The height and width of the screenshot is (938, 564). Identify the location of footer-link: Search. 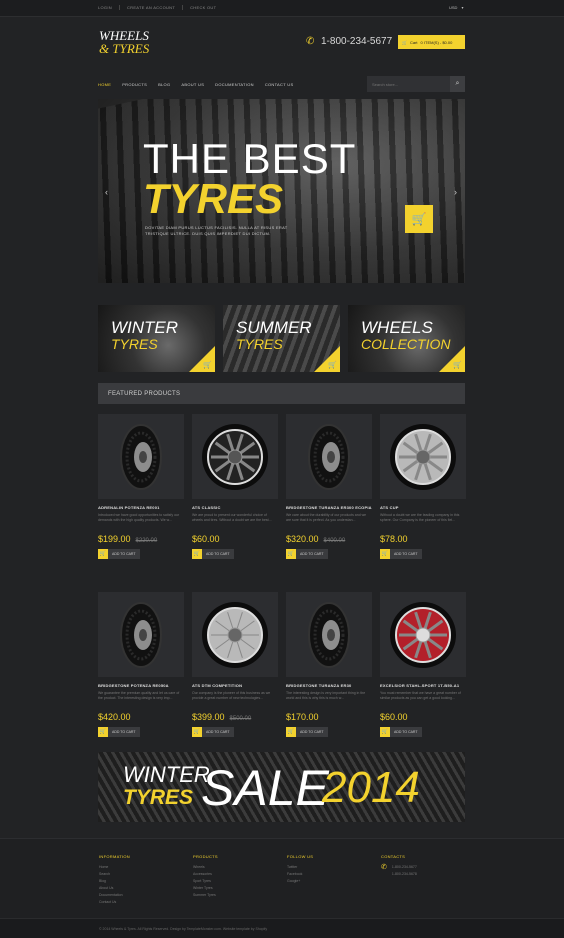
(114, 874).